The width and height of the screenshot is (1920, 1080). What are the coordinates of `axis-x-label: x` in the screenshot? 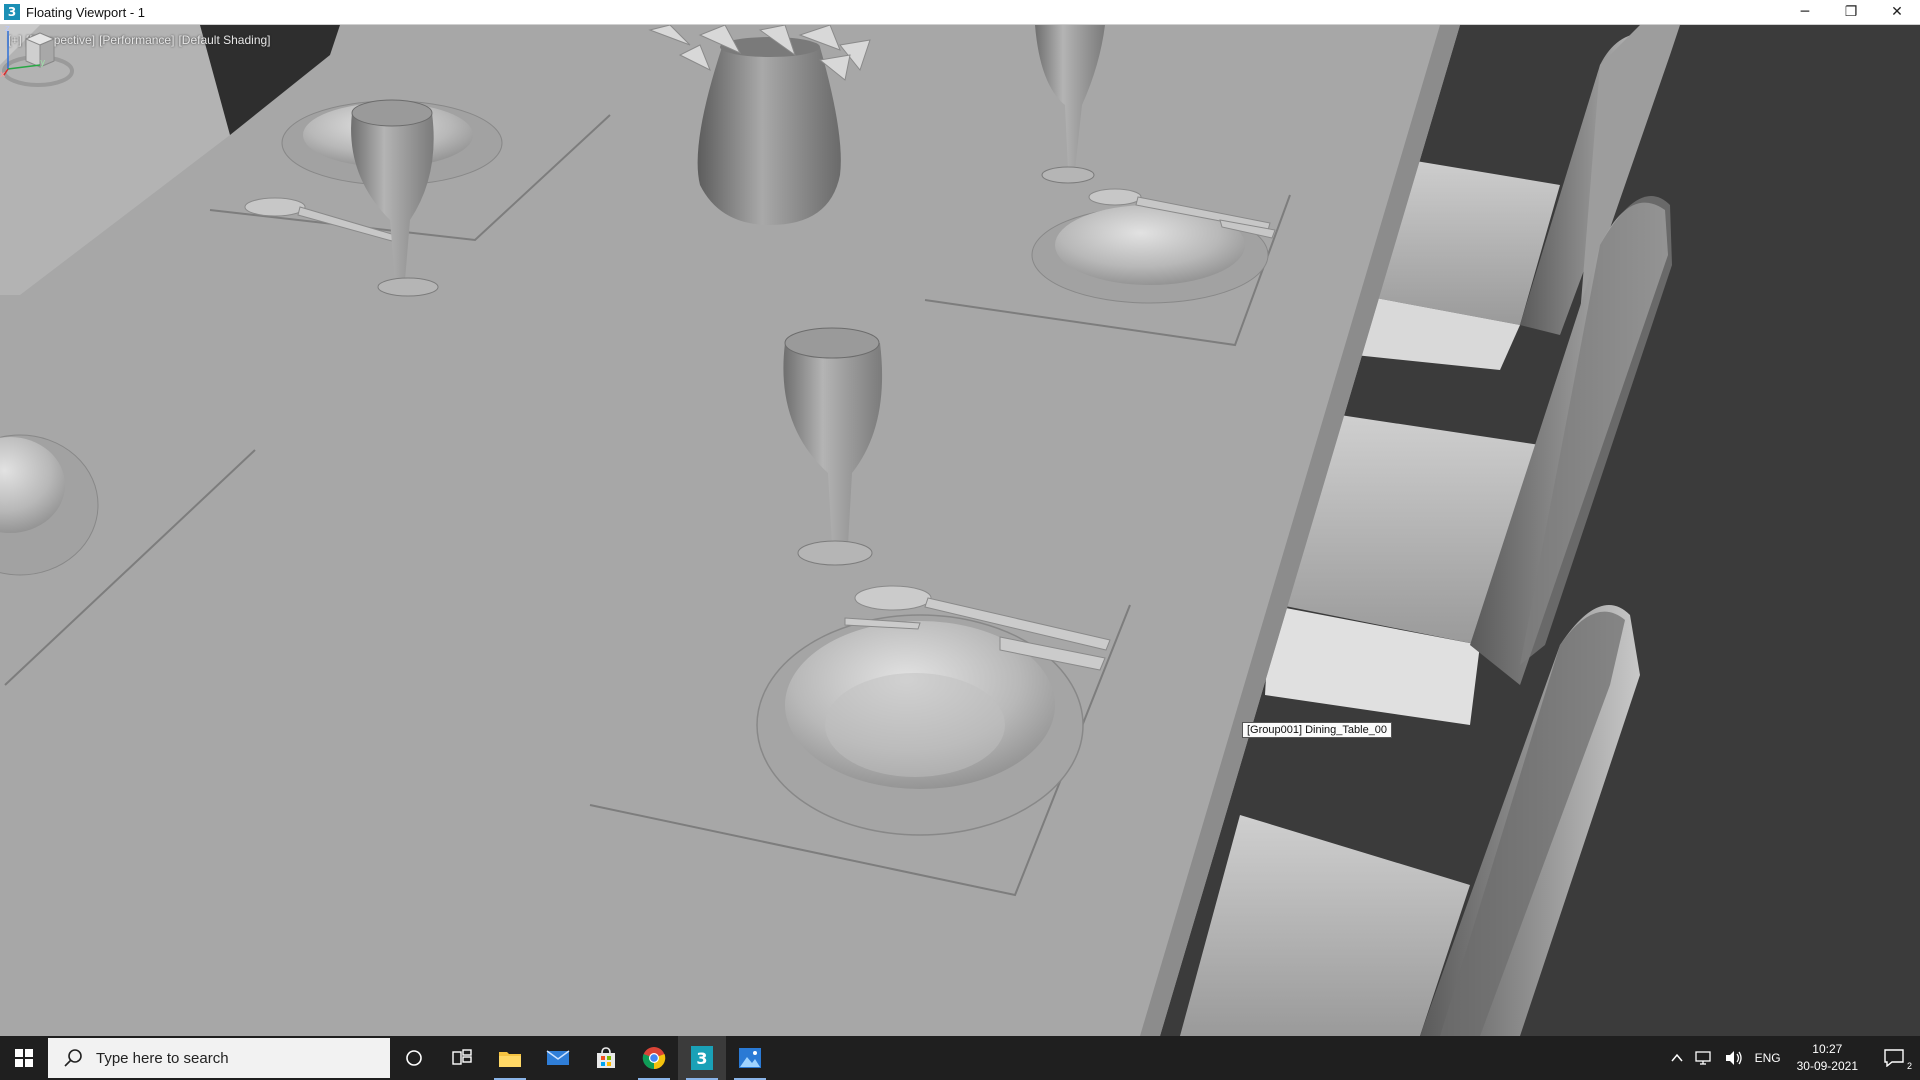 It's located at (3, 73).